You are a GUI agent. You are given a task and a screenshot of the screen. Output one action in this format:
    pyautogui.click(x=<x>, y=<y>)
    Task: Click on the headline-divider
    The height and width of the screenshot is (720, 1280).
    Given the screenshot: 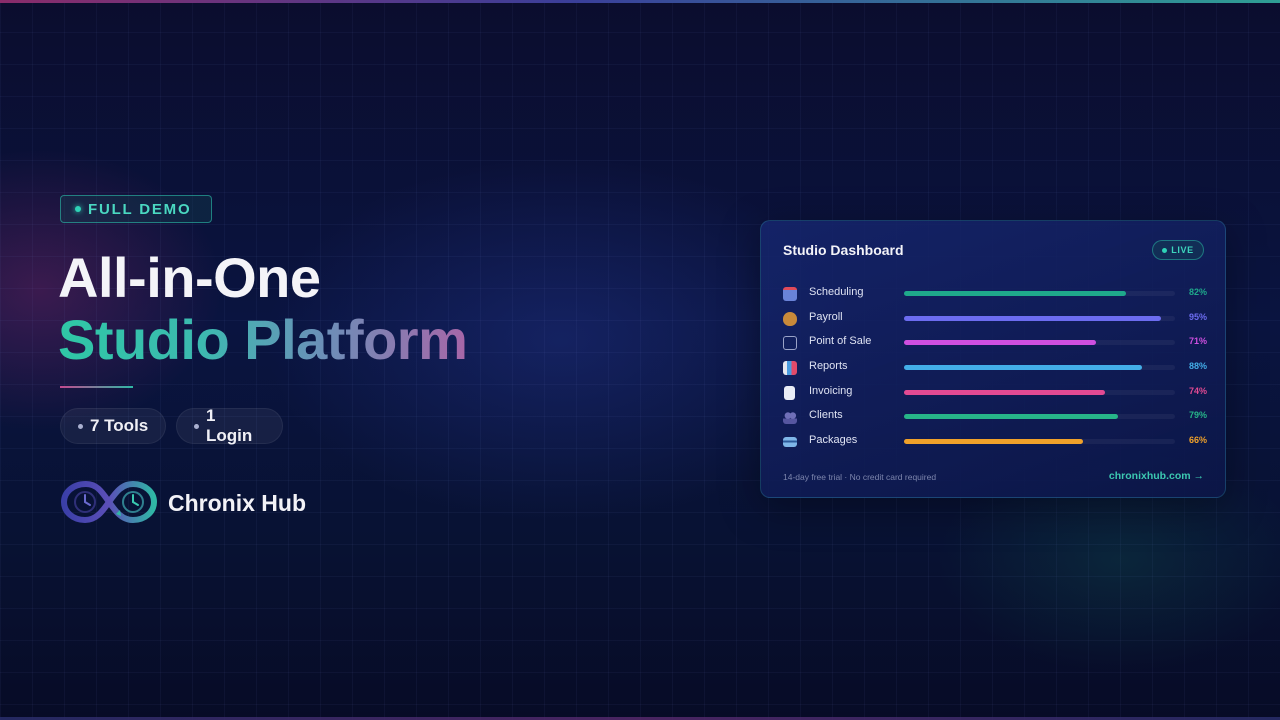 What is the action you would take?
    pyautogui.click(x=96, y=387)
    